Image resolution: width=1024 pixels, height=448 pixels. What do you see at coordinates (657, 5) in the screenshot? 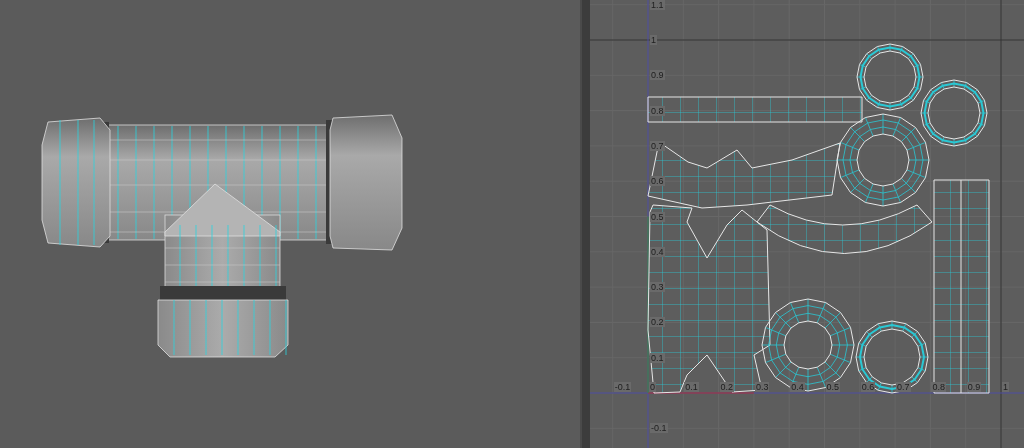
I see `axis-tick-label: 1.1` at bounding box center [657, 5].